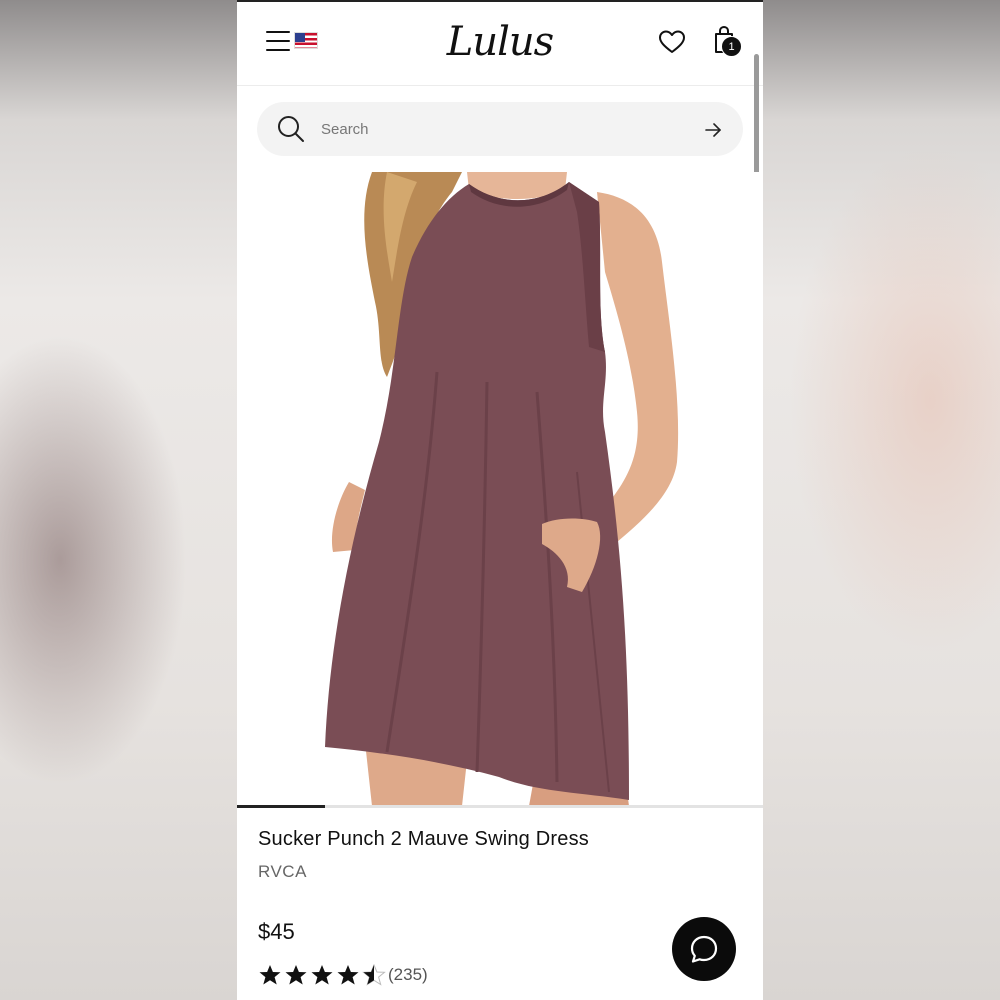  What do you see at coordinates (276, 931) in the screenshot?
I see `product-price: $45` at bounding box center [276, 931].